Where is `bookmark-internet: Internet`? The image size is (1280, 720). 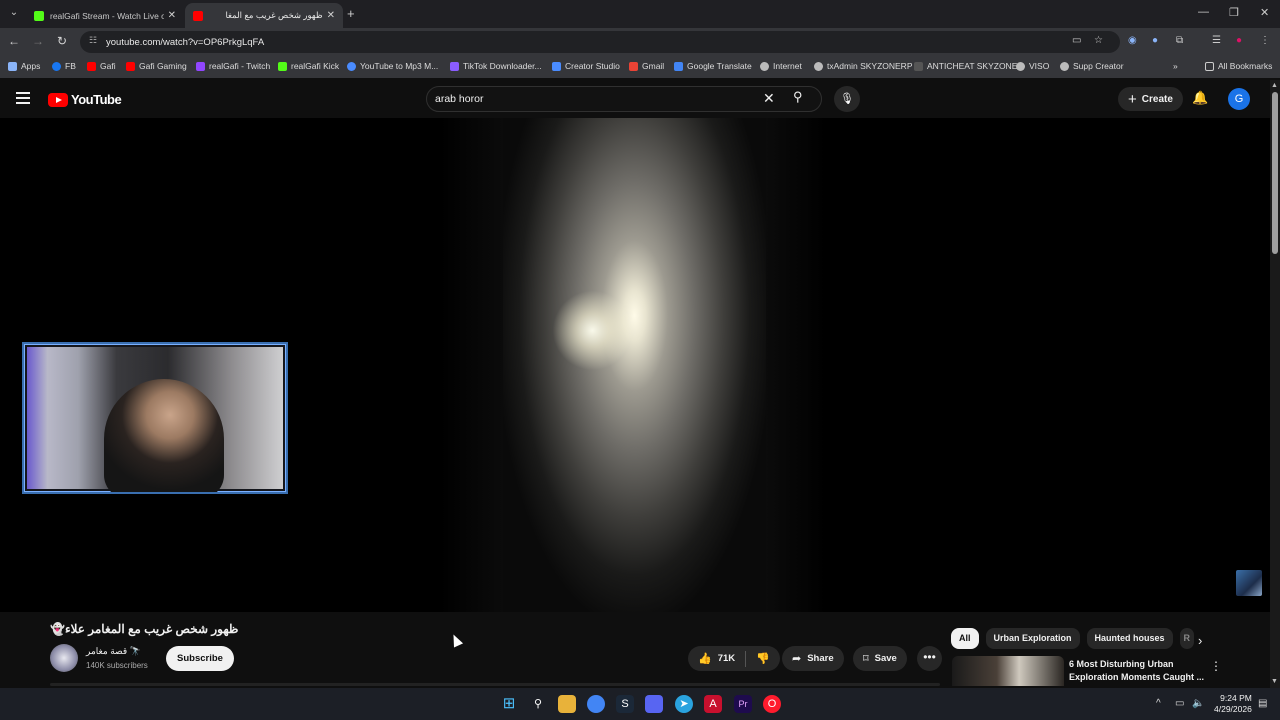 bookmark-internet: Internet is located at coordinates (781, 66).